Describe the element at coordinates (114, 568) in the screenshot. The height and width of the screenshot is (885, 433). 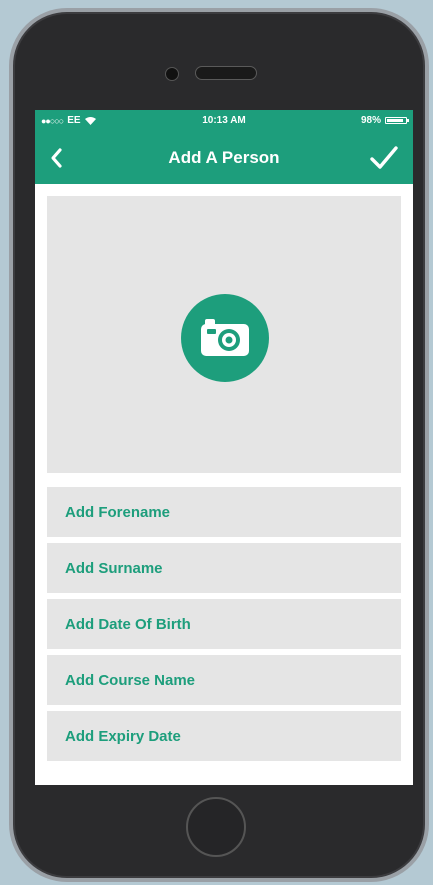
I see `surname-placeholder: Add Surname` at that location.